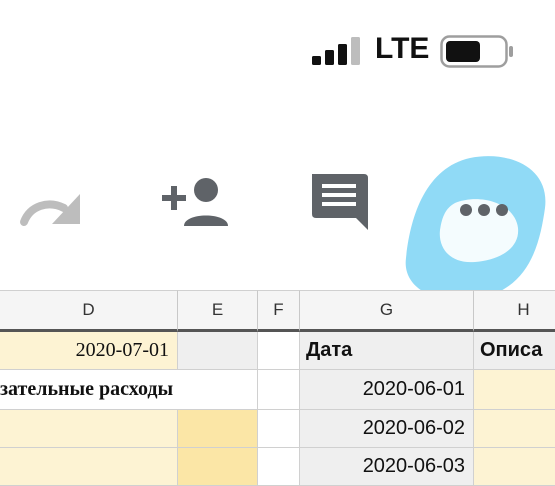 The height and width of the screenshot is (486, 555). I want to click on more-options-icon, so click(475, 228).